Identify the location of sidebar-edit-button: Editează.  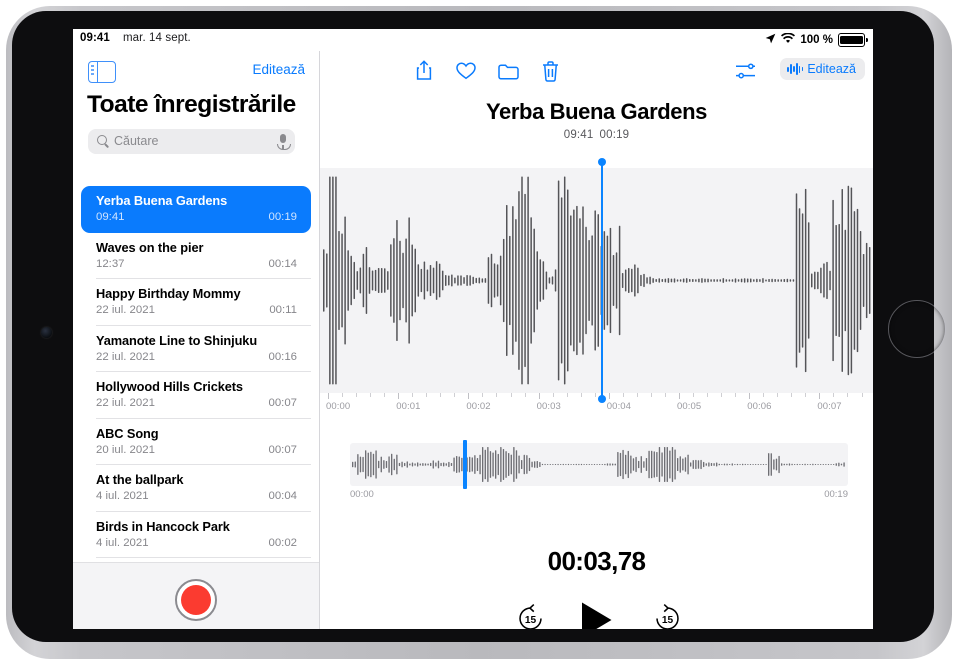
(278, 69).